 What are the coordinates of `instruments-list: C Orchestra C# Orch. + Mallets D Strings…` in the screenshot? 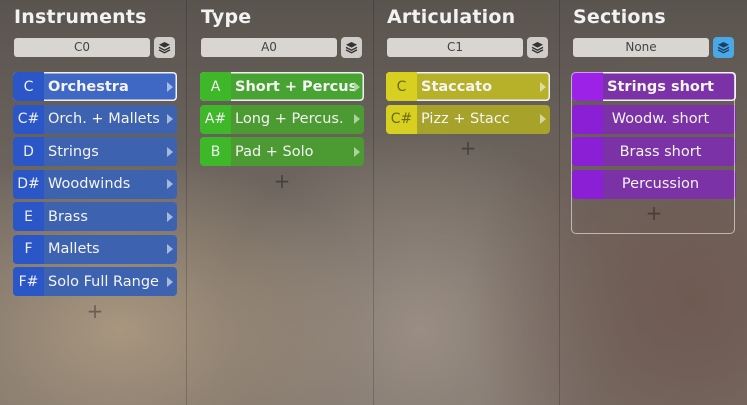 It's located at (95, 197).